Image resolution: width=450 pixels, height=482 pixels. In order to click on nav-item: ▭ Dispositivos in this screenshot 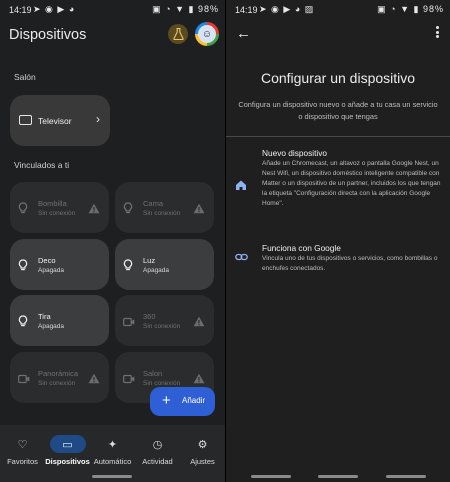, I will do `click(67, 453)`.